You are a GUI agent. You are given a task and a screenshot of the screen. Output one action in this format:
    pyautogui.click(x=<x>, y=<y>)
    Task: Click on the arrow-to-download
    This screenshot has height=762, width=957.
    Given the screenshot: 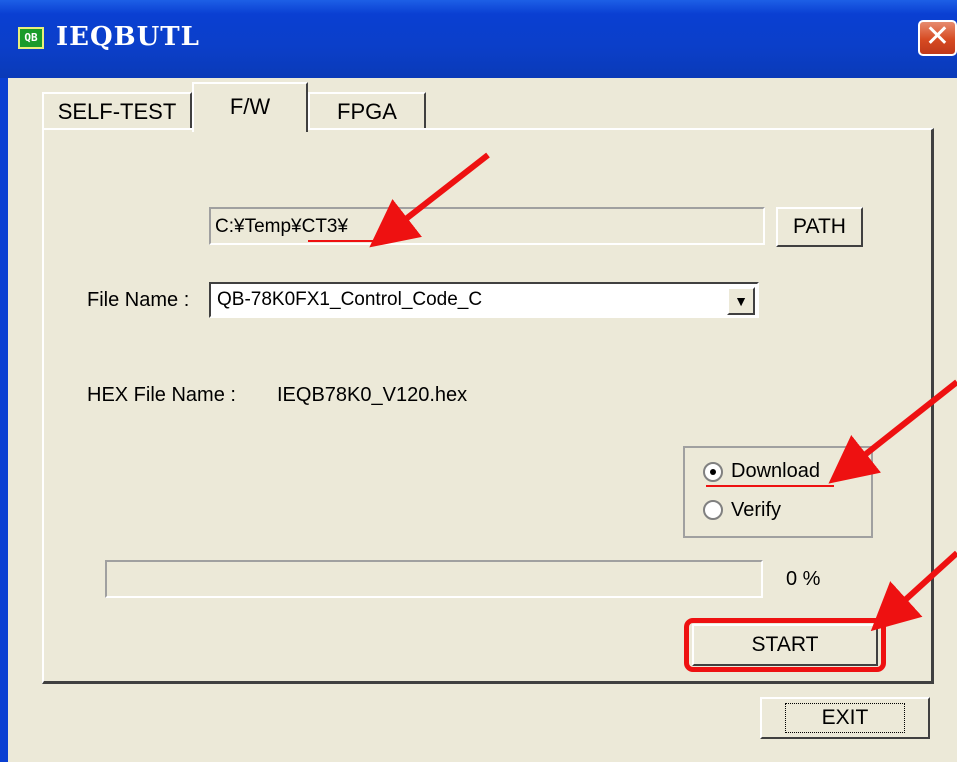 What is the action you would take?
    pyautogui.click(x=892, y=431)
    